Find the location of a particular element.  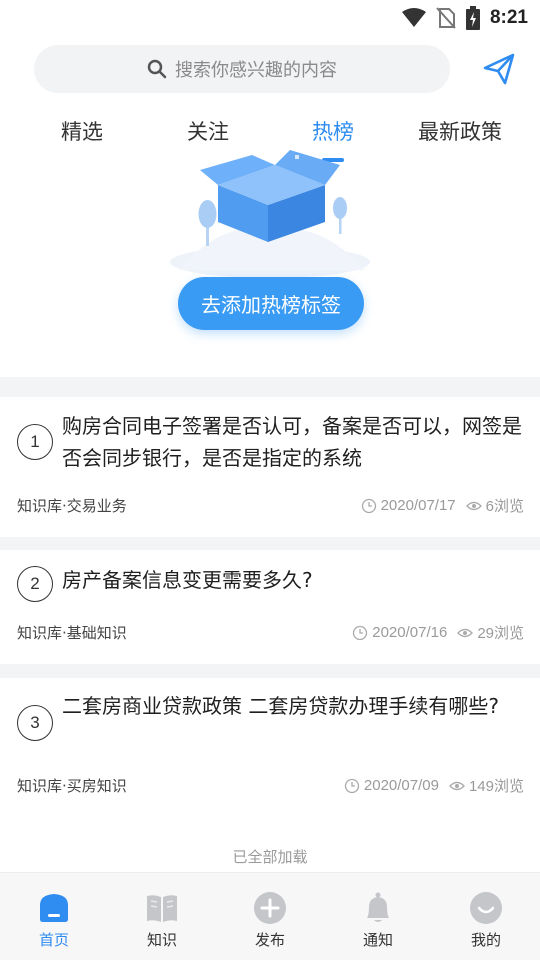

article-meta: 2020/07/16 29浏览 is located at coordinates (438, 632).